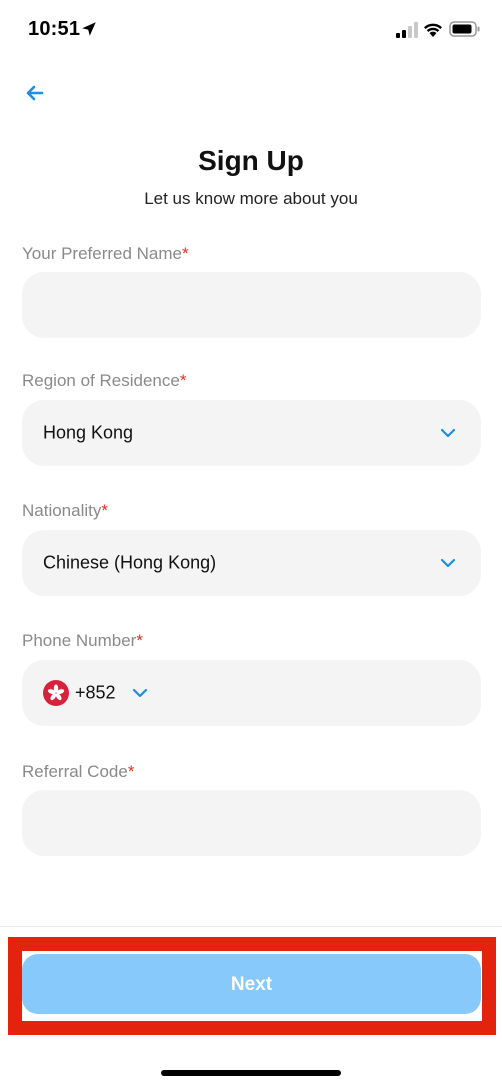 Image resolution: width=502 pixels, height=1087 pixels. What do you see at coordinates (251, 433) in the screenshot?
I see `region-select: Hong Kong` at bounding box center [251, 433].